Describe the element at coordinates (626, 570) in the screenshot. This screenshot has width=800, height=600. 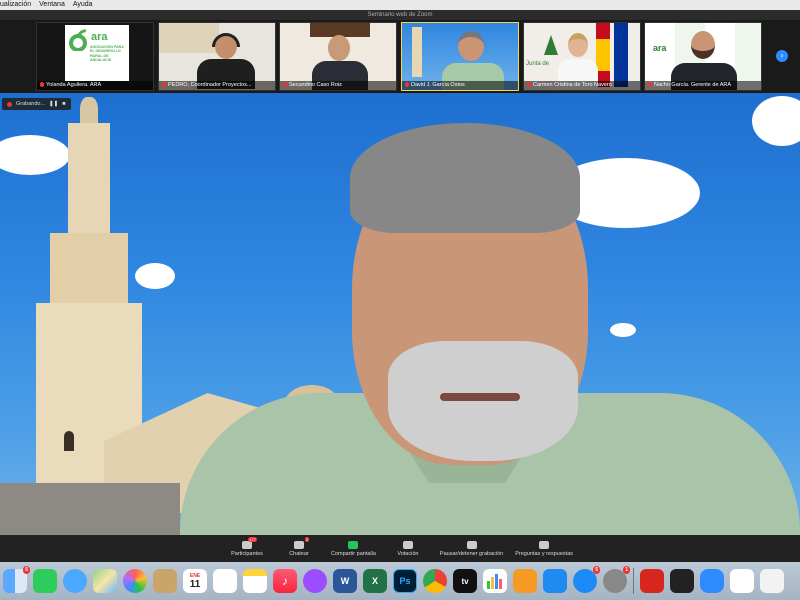
I see `settings-badge: 1` at that location.